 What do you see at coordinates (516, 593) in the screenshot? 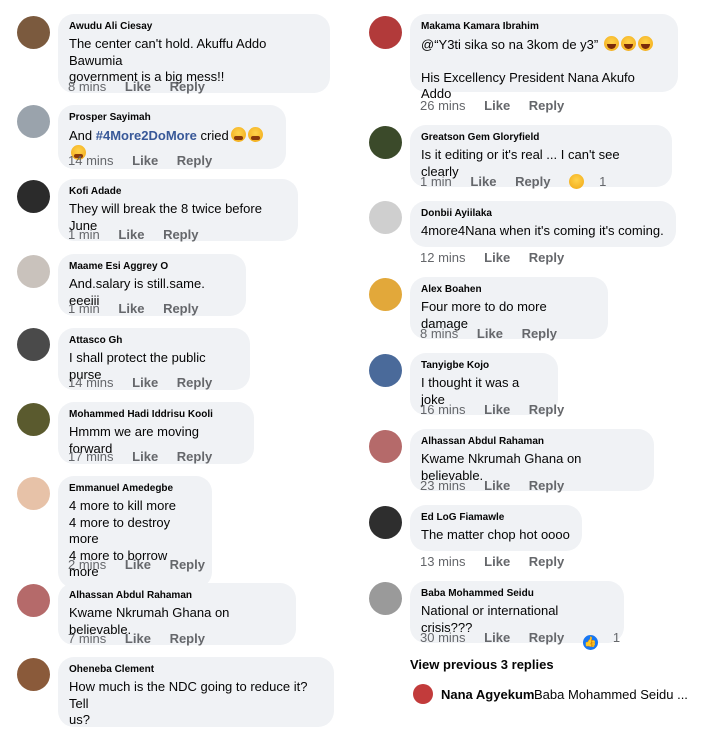
I see `comment-author: Baba Mohammed Seidu` at bounding box center [516, 593].